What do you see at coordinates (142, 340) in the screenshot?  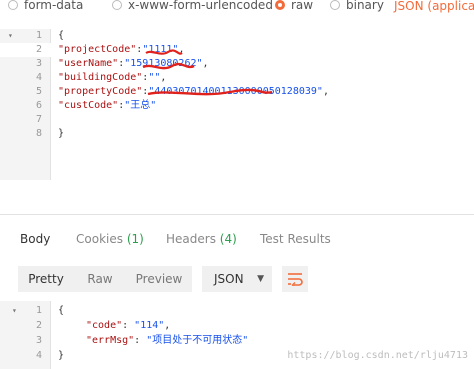 I see `code-line: 3 "errMsg": "项目处于不可用状态"` at bounding box center [142, 340].